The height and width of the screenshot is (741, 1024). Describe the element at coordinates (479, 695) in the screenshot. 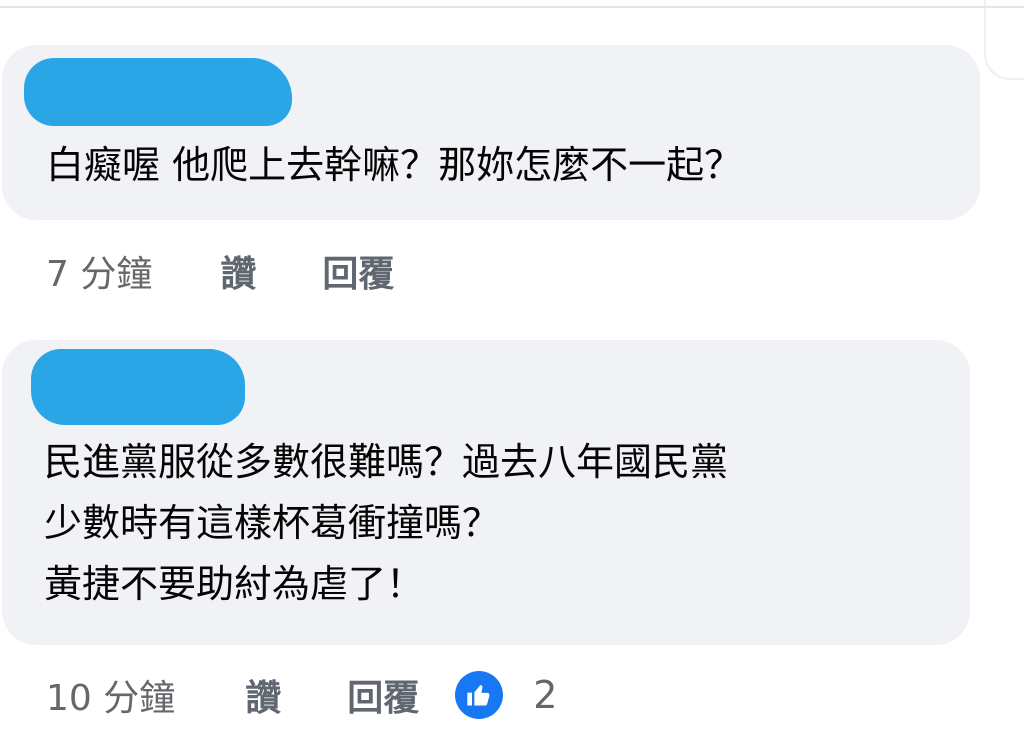

I see `thumbs-up-icon` at that location.